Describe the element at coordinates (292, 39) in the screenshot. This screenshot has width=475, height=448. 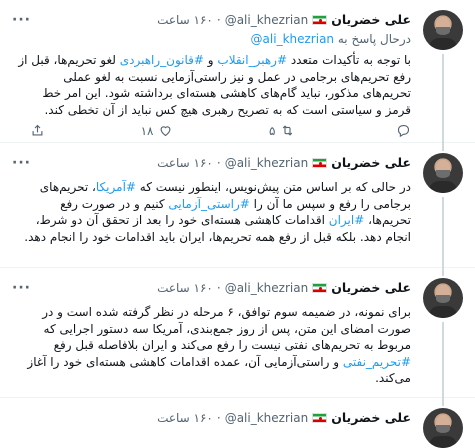
I see `replying-to-handle: @ali_khezrian` at that location.